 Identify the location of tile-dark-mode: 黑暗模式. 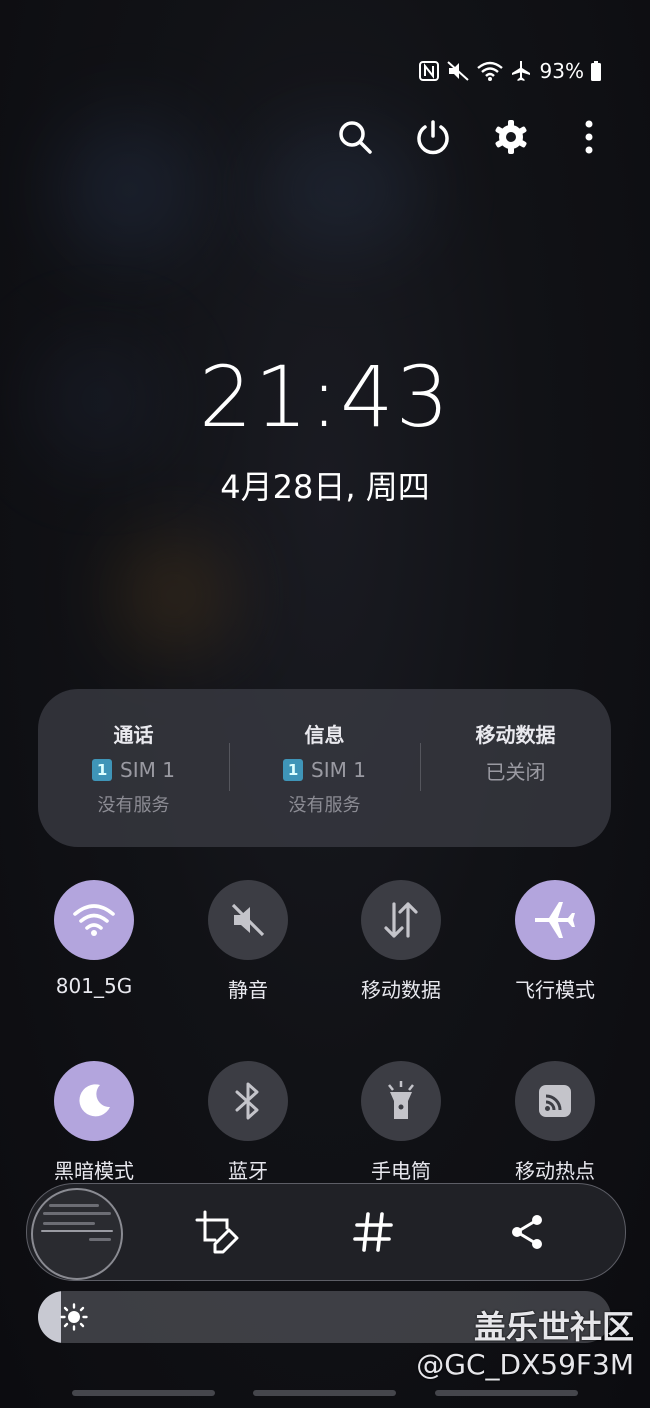
(94, 1122).